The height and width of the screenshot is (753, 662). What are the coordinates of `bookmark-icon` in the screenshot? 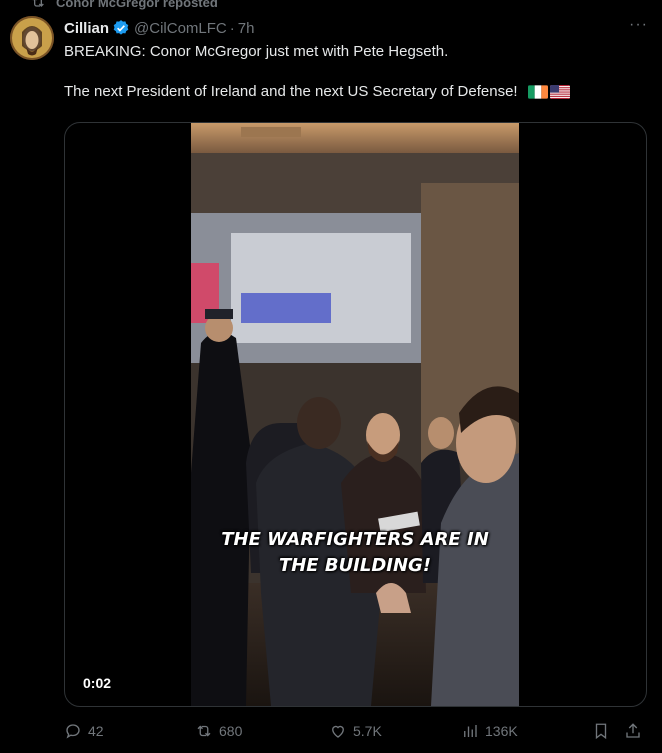 It's located at (601, 731).